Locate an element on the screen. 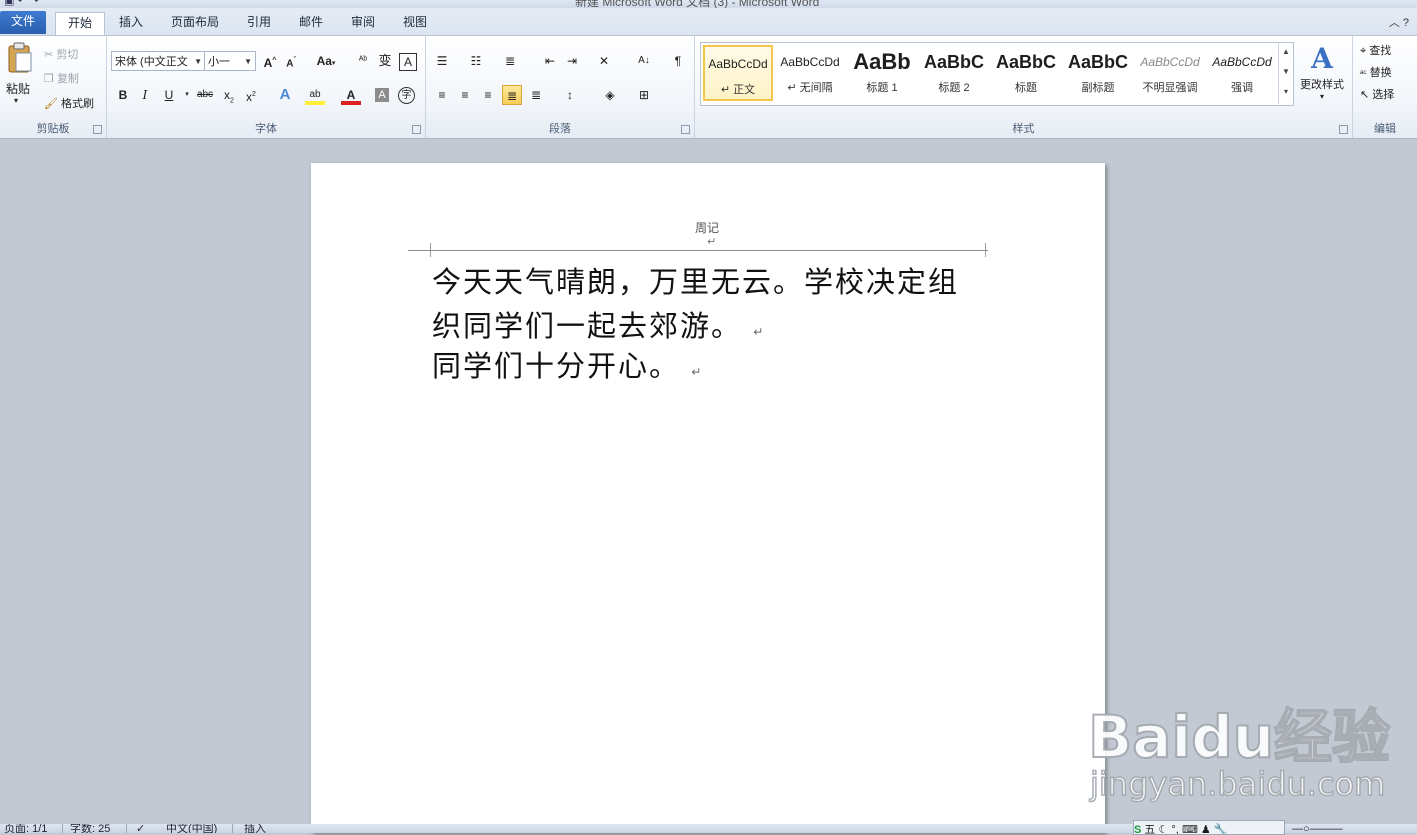 The height and width of the screenshot is (835, 1417). style-heading-1: AaBb 标题 1 is located at coordinates (882, 73).